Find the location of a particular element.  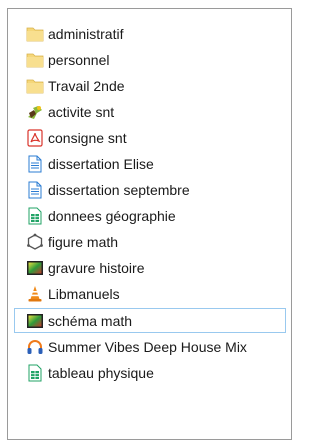

file-name: personnel is located at coordinates (79, 59).